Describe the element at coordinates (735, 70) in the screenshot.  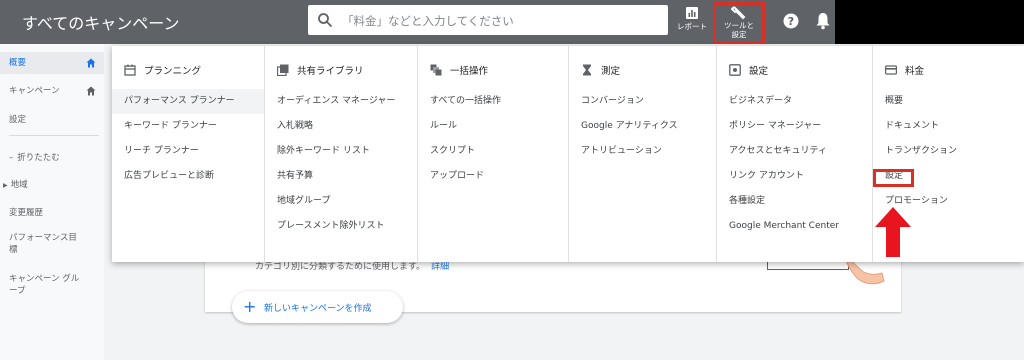
I see `settings-box-icon` at that location.